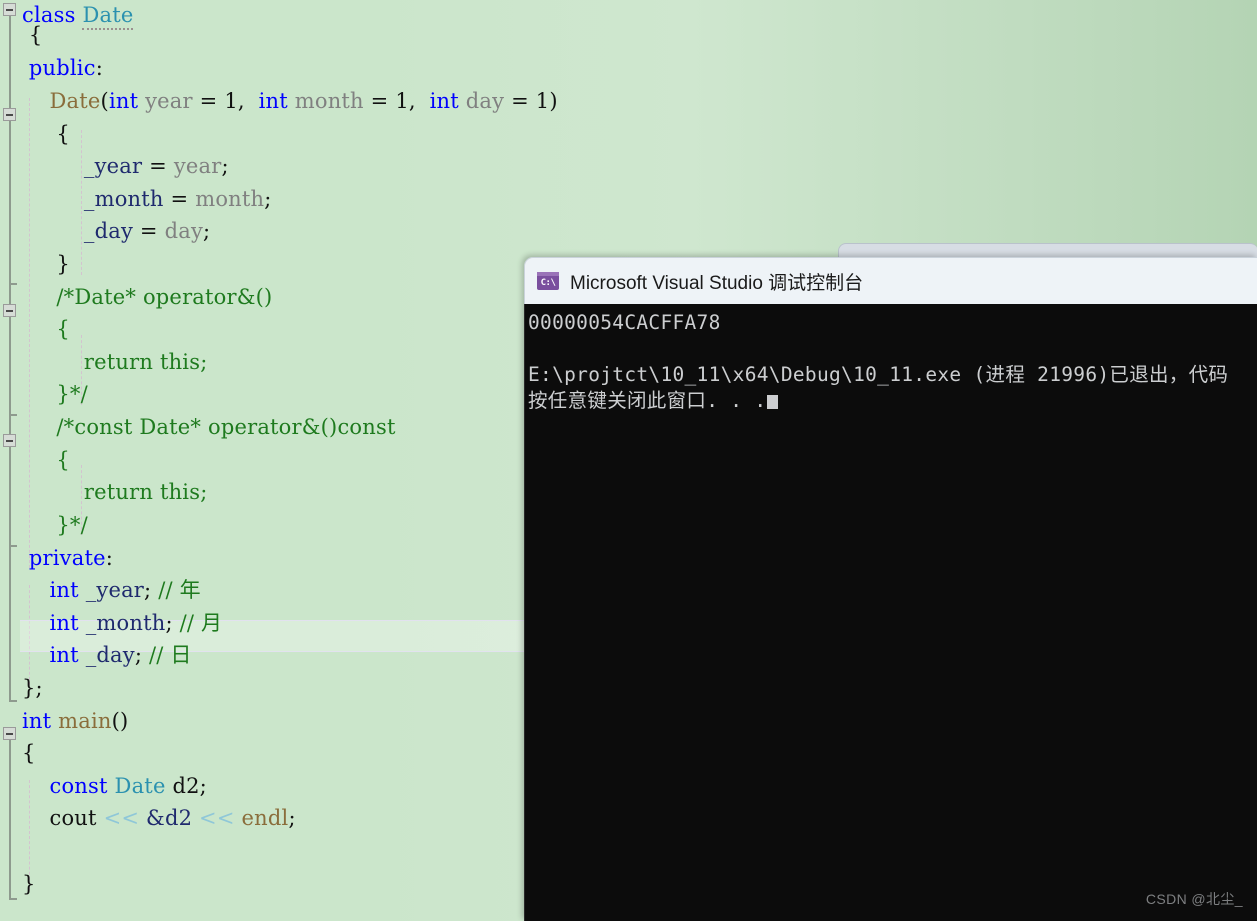 This screenshot has width=1257, height=921. What do you see at coordinates (647, 400) in the screenshot?
I see `console-prompt-text: 按任意键关闭此窗口. . .` at bounding box center [647, 400].